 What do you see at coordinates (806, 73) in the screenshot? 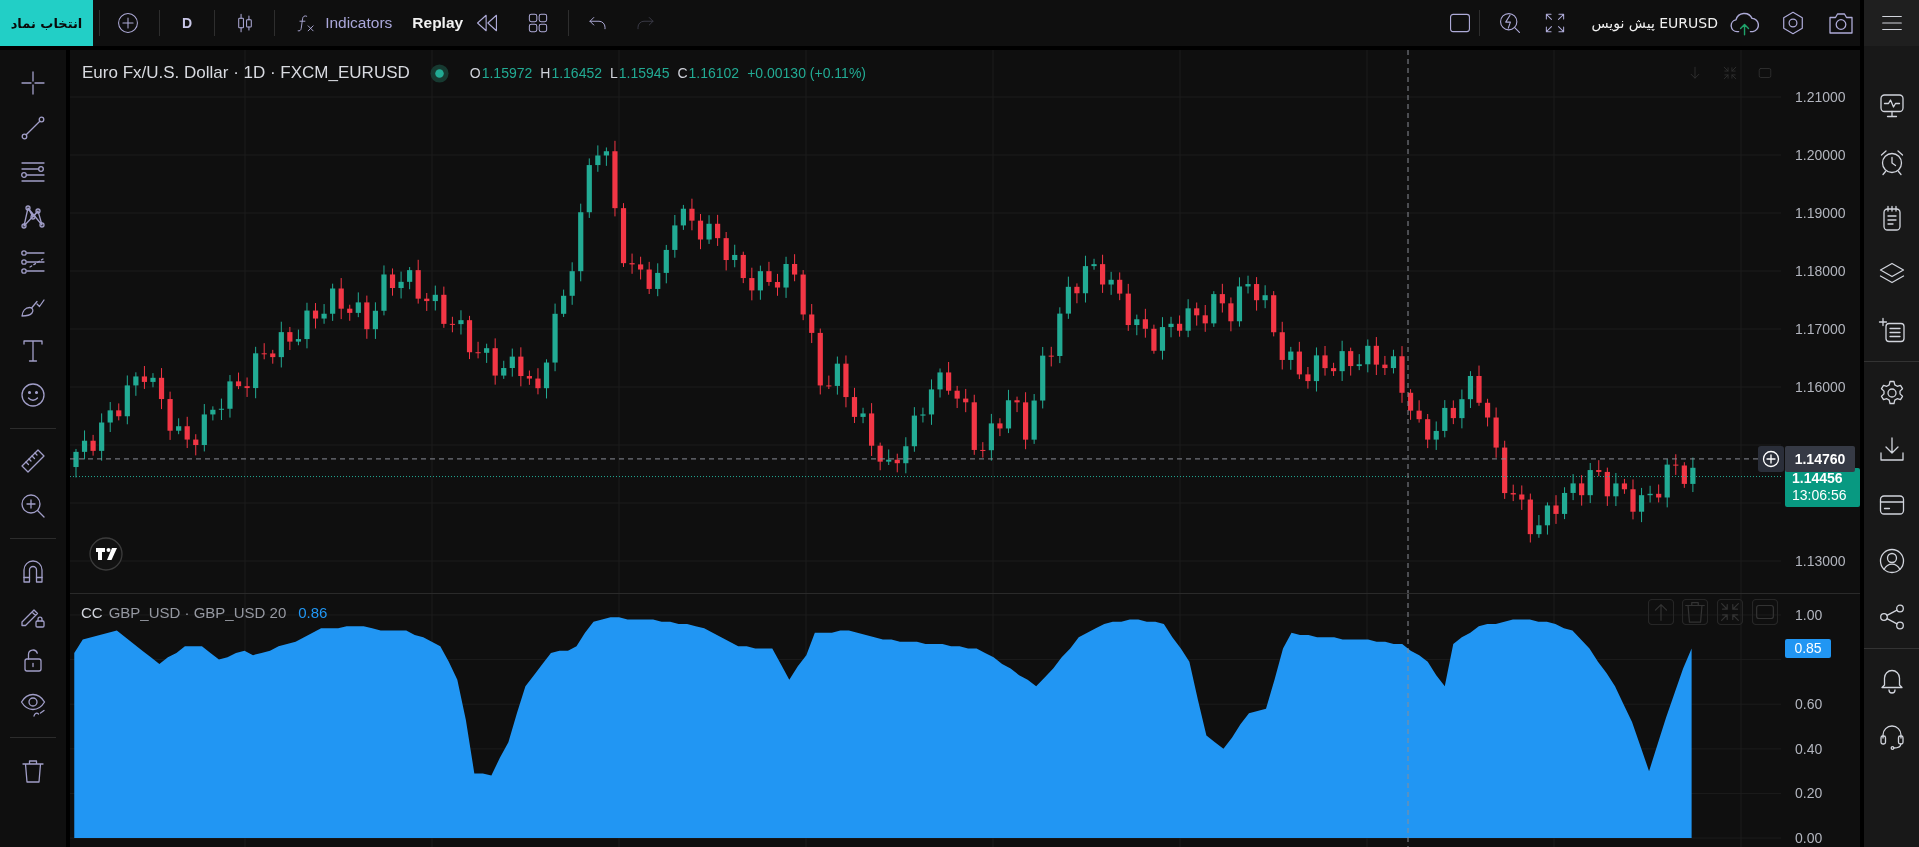
I see `price-change: +0.00130 (+0.11%)` at bounding box center [806, 73].